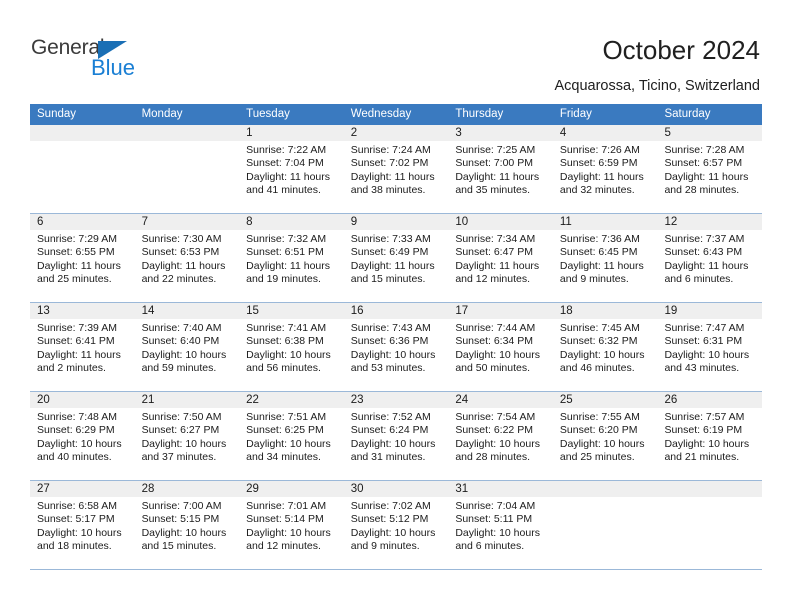 This screenshot has width=792, height=612. Describe the element at coordinates (389, 163) in the screenshot. I see `sunset-text: Sunset: 7:02 PM` at that location.